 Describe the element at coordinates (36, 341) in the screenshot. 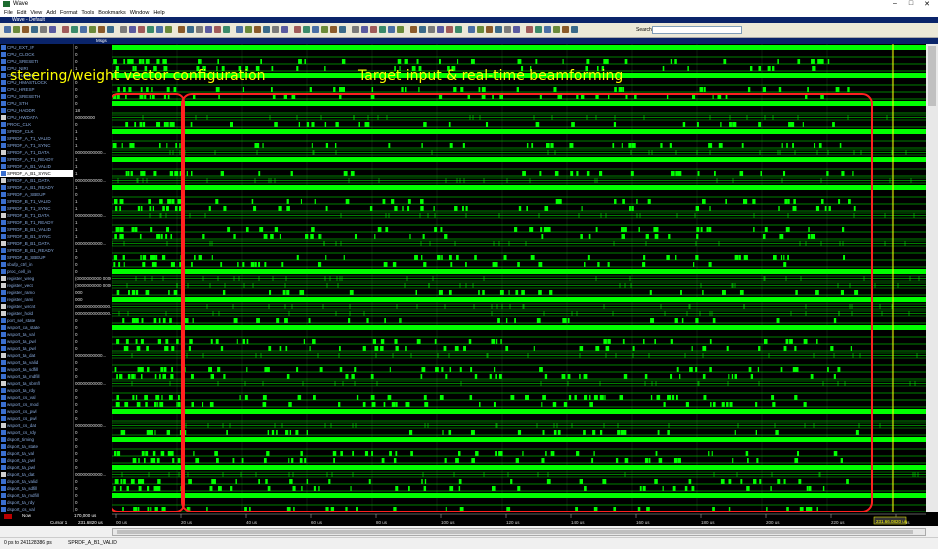

I see `signal-name: wsport_ta_pwl` at that location.